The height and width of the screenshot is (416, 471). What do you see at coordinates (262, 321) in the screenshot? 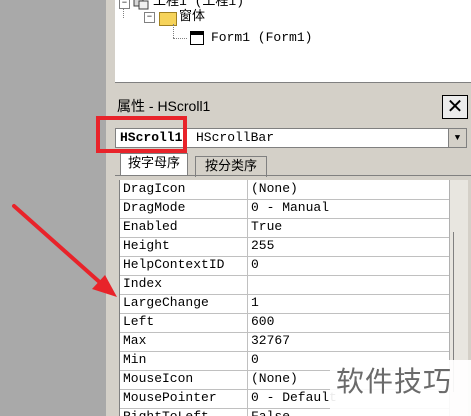
I see `property-value: 600` at bounding box center [262, 321].